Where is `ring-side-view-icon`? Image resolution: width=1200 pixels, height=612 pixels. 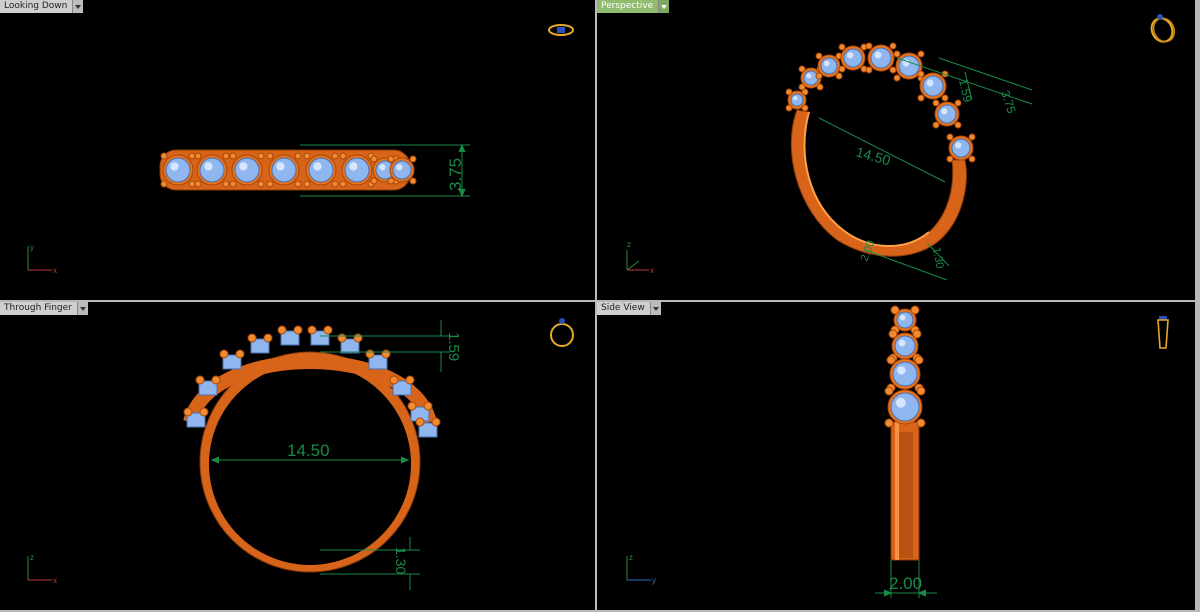 ring-side-view-icon is located at coordinates (1163, 332).